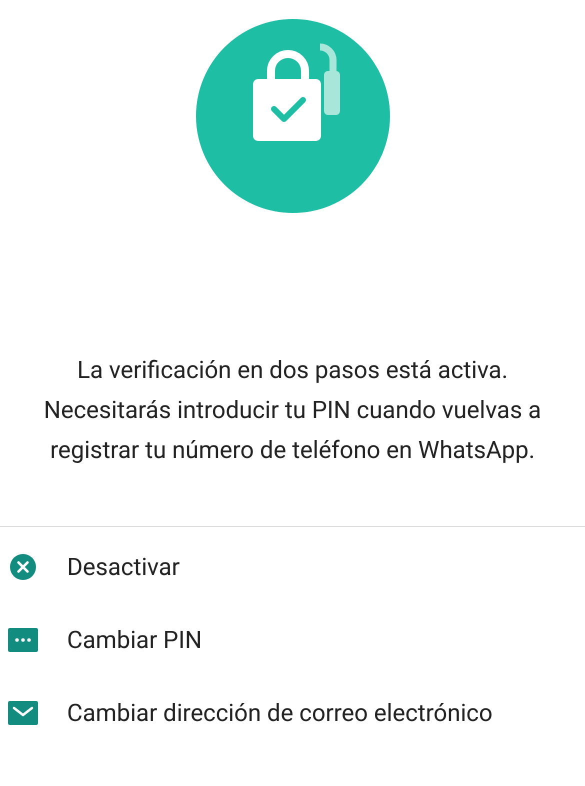 The height and width of the screenshot is (786, 585). Describe the element at coordinates (280, 712) in the screenshot. I see `menu-item-label: Cambiar dirección de correo electrónico` at that location.